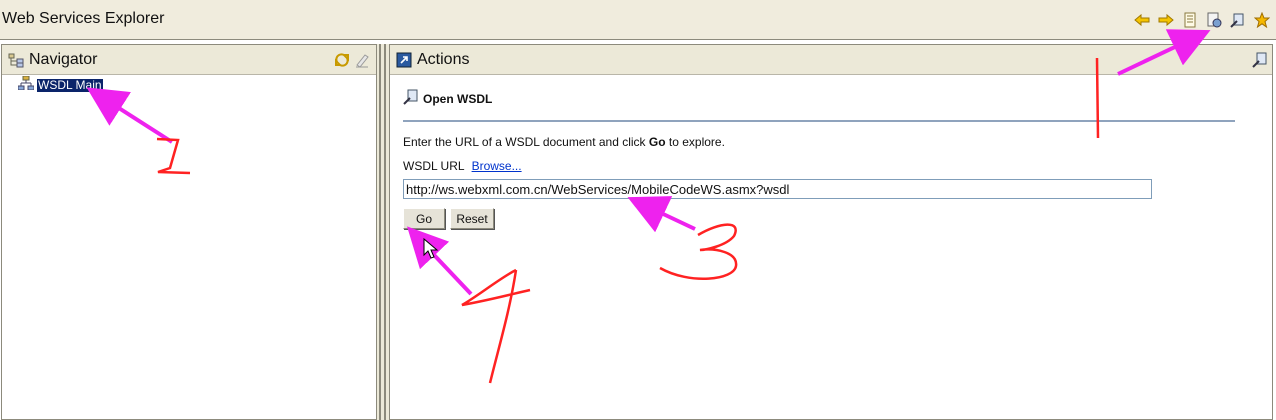  Describe the element at coordinates (342, 60) in the screenshot. I see `refresh-icon` at that location.